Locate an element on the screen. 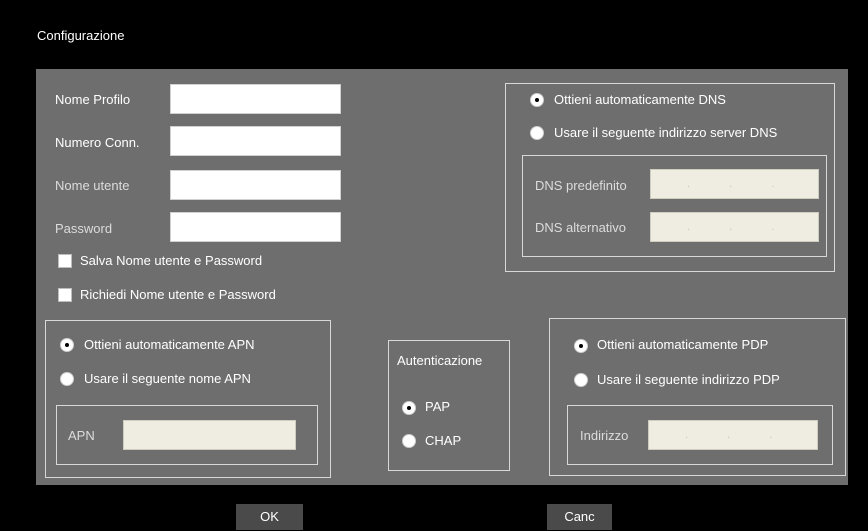  dns-secondary-label: DNS alternativo is located at coordinates (581, 227).